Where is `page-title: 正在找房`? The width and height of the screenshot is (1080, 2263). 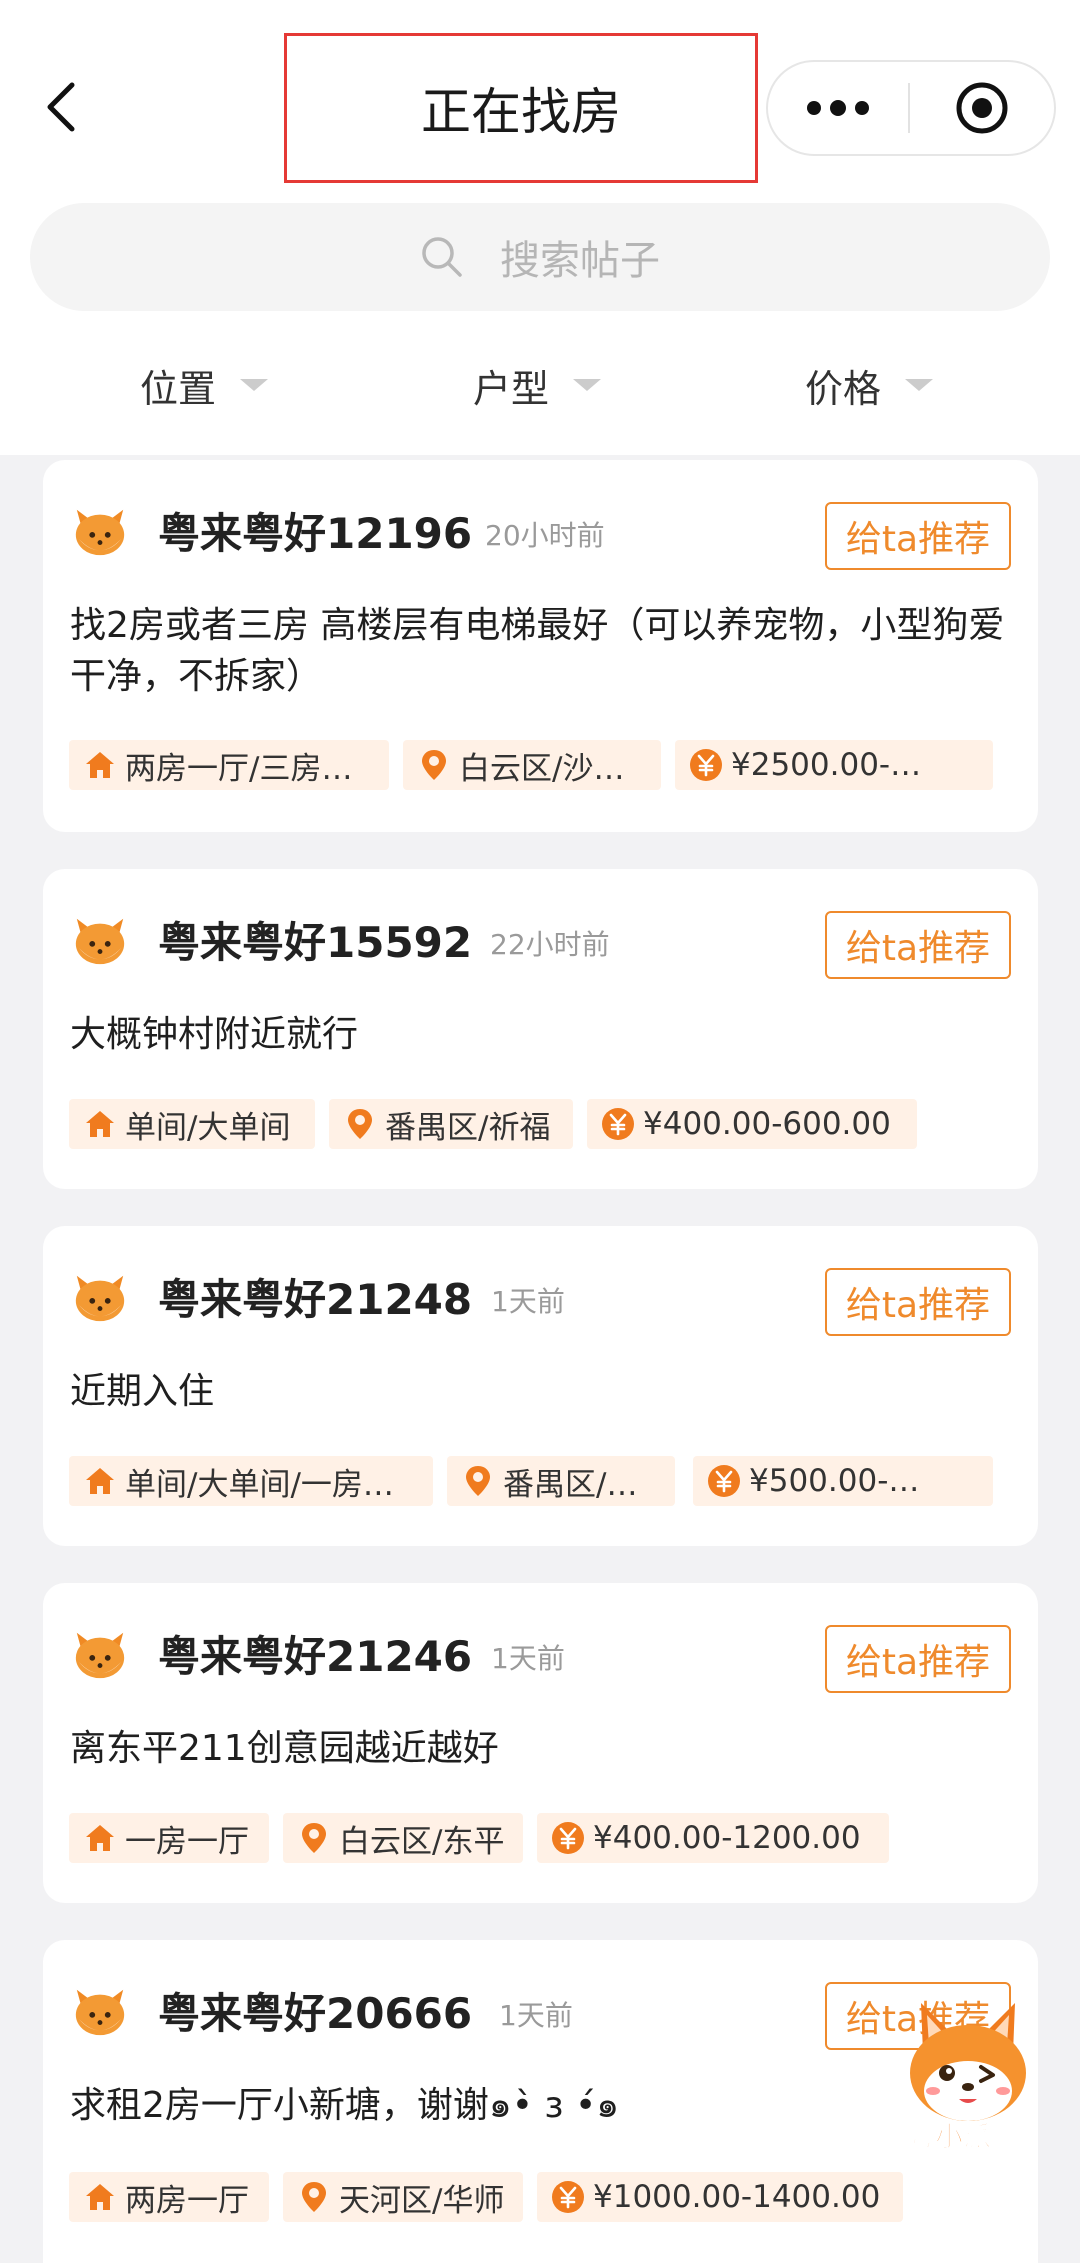 page-title: 正在找房 is located at coordinates (521, 112).